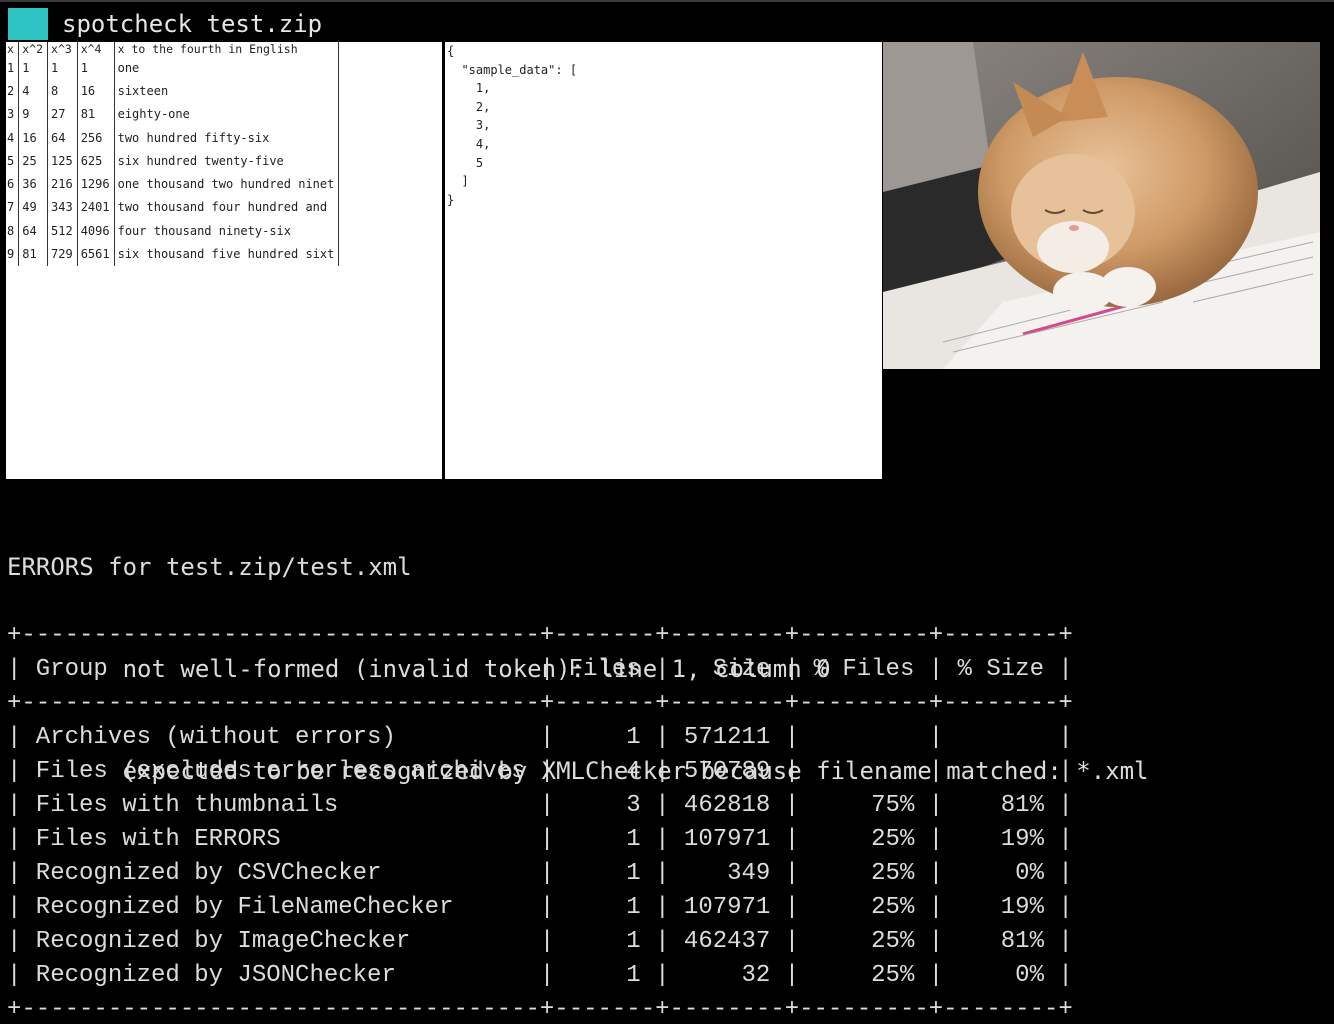  I want to click on csv-cell: 1296, so click(95, 184).